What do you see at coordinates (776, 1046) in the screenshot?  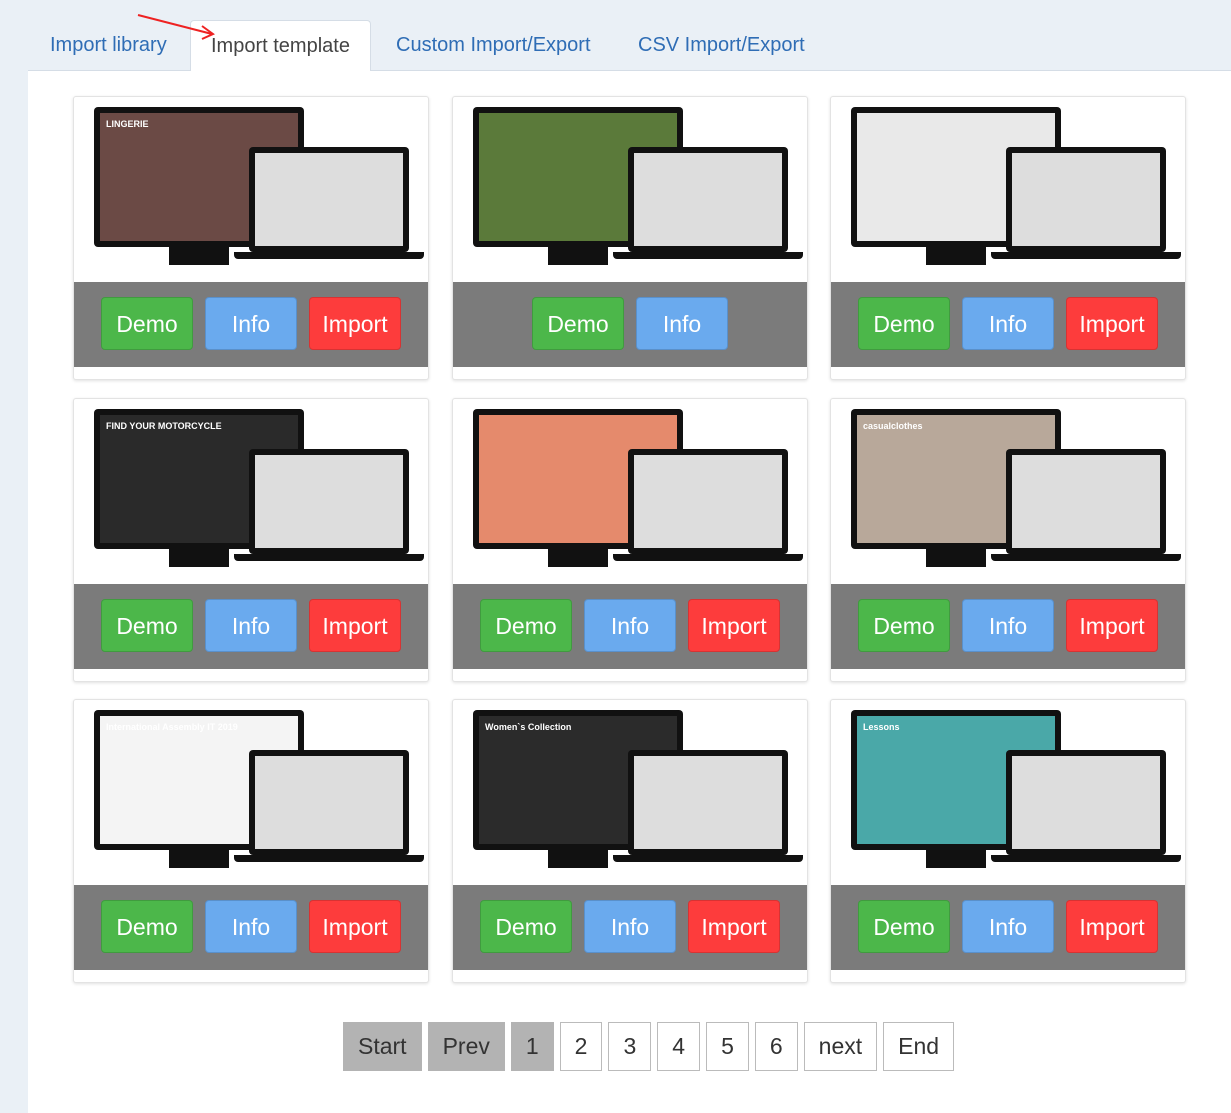 I see `page-6-button: 6` at bounding box center [776, 1046].